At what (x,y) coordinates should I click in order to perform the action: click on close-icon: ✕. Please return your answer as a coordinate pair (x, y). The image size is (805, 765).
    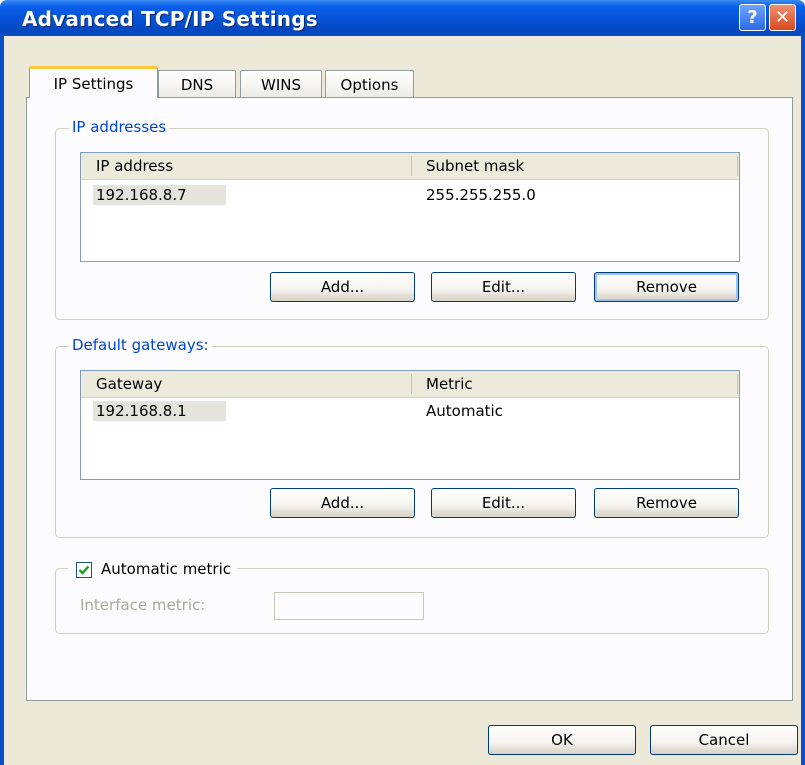
    Looking at the image, I should click on (782, 17).